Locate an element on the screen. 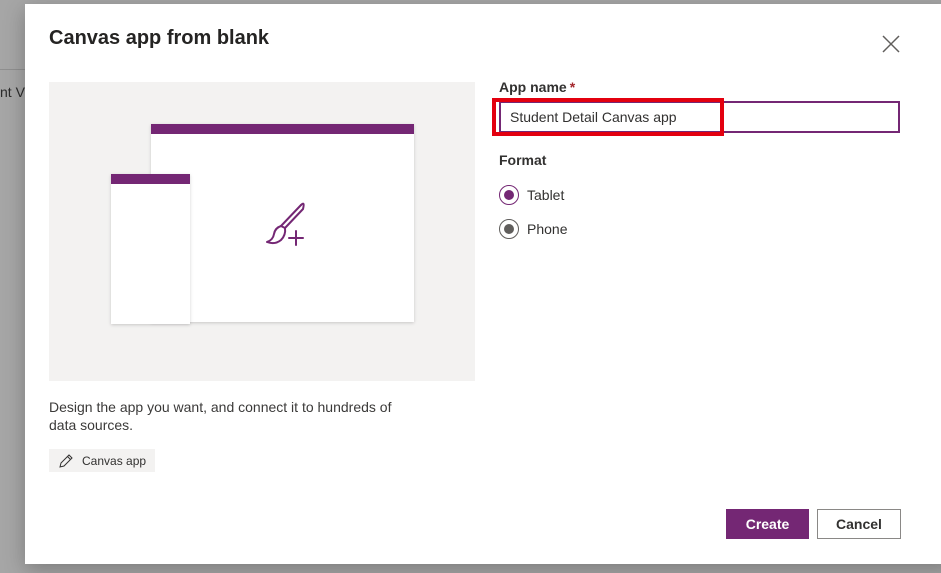 Image resolution: width=941 pixels, height=573 pixels. app-name-label-text: App name is located at coordinates (533, 87).